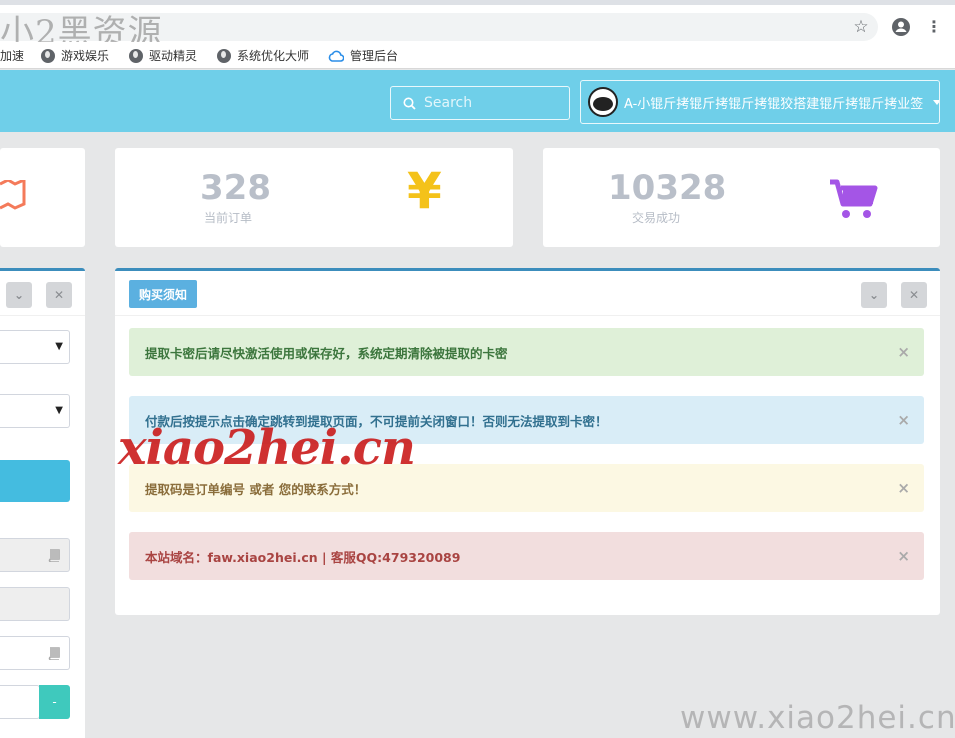  What do you see at coordinates (303, 557) in the screenshot?
I see `alert-text: 本站域名：faw.xiao2hei.cn | 客服QQ:479320089` at bounding box center [303, 557].